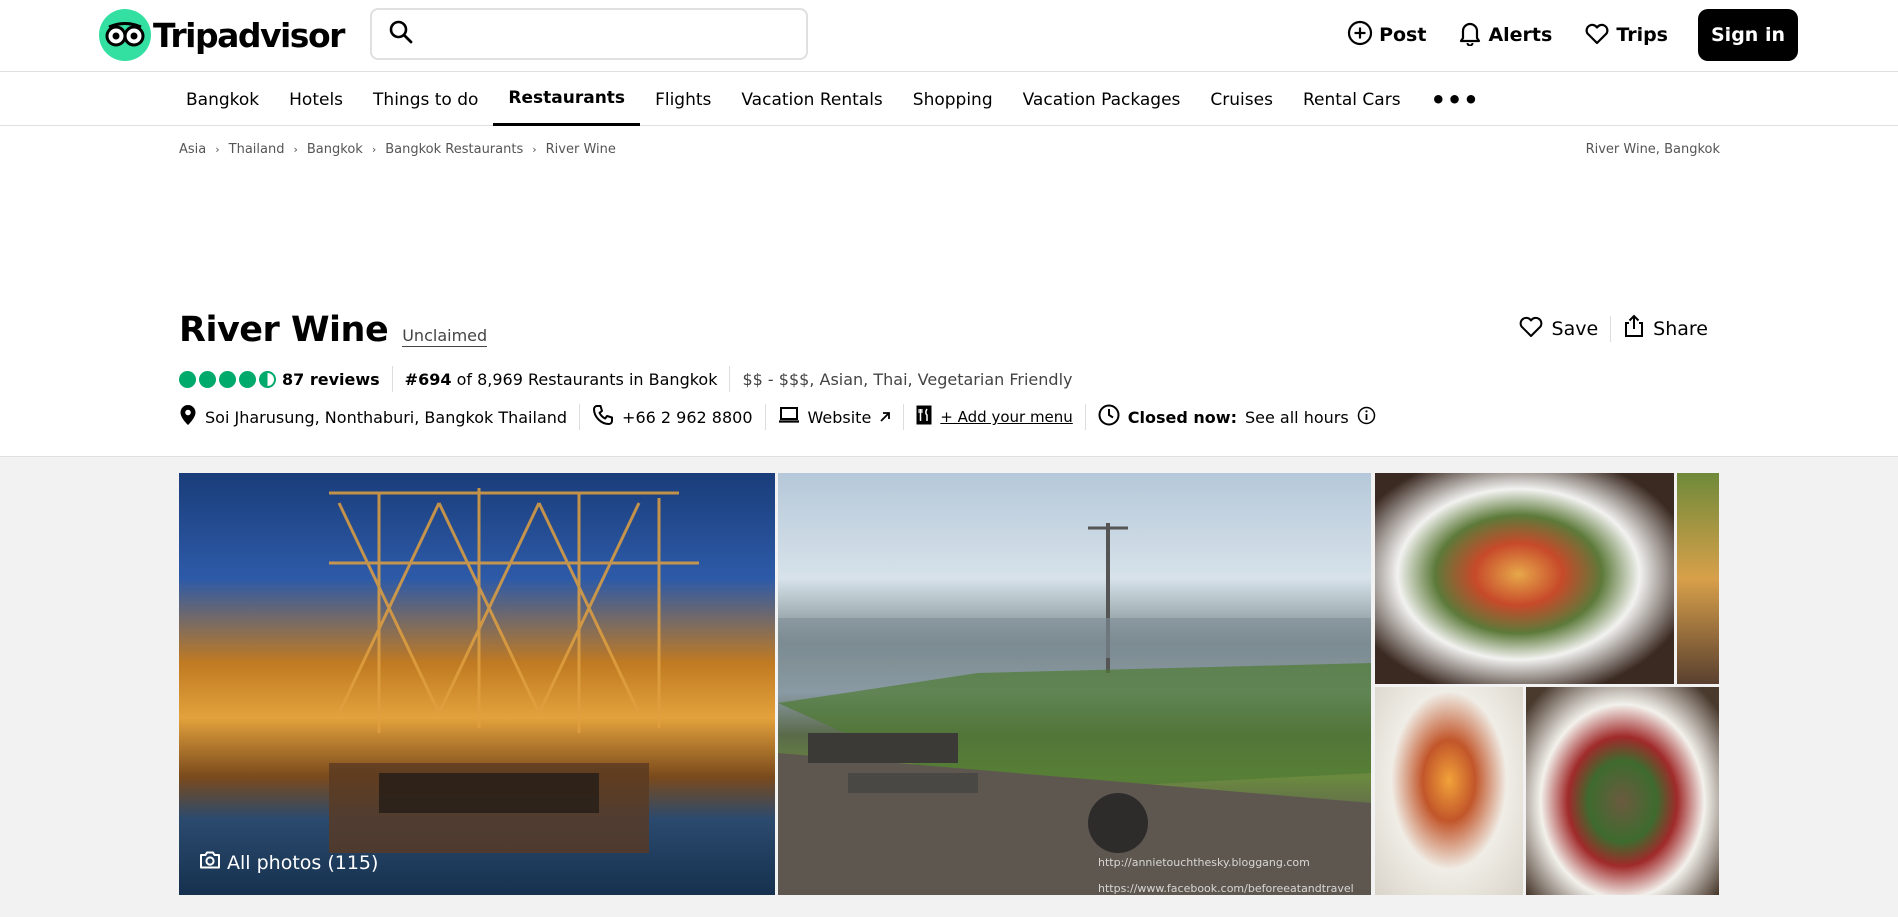 The width and height of the screenshot is (1898, 917). What do you see at coordinates (1074, 684) in the screenshot?
I see `photo-riverside-terrace` at bounding box center [1074, 684].